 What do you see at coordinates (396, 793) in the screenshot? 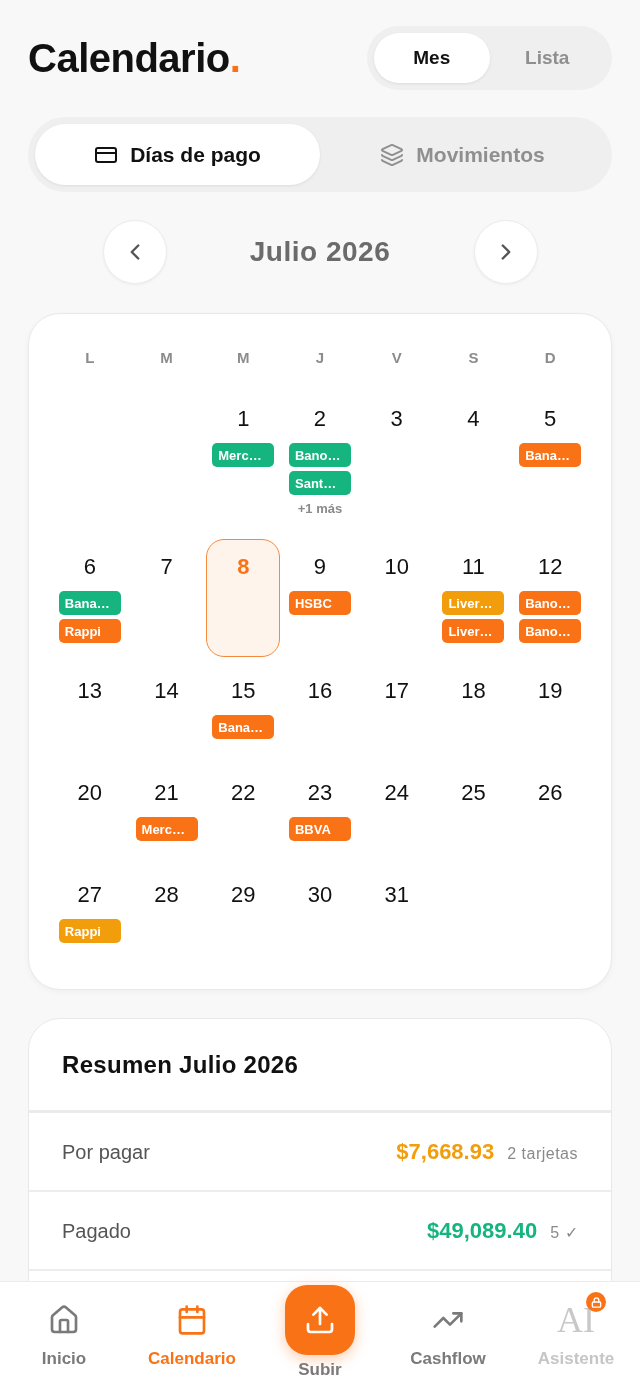
I see `day-number: 24` at bounding box center [396, 793].